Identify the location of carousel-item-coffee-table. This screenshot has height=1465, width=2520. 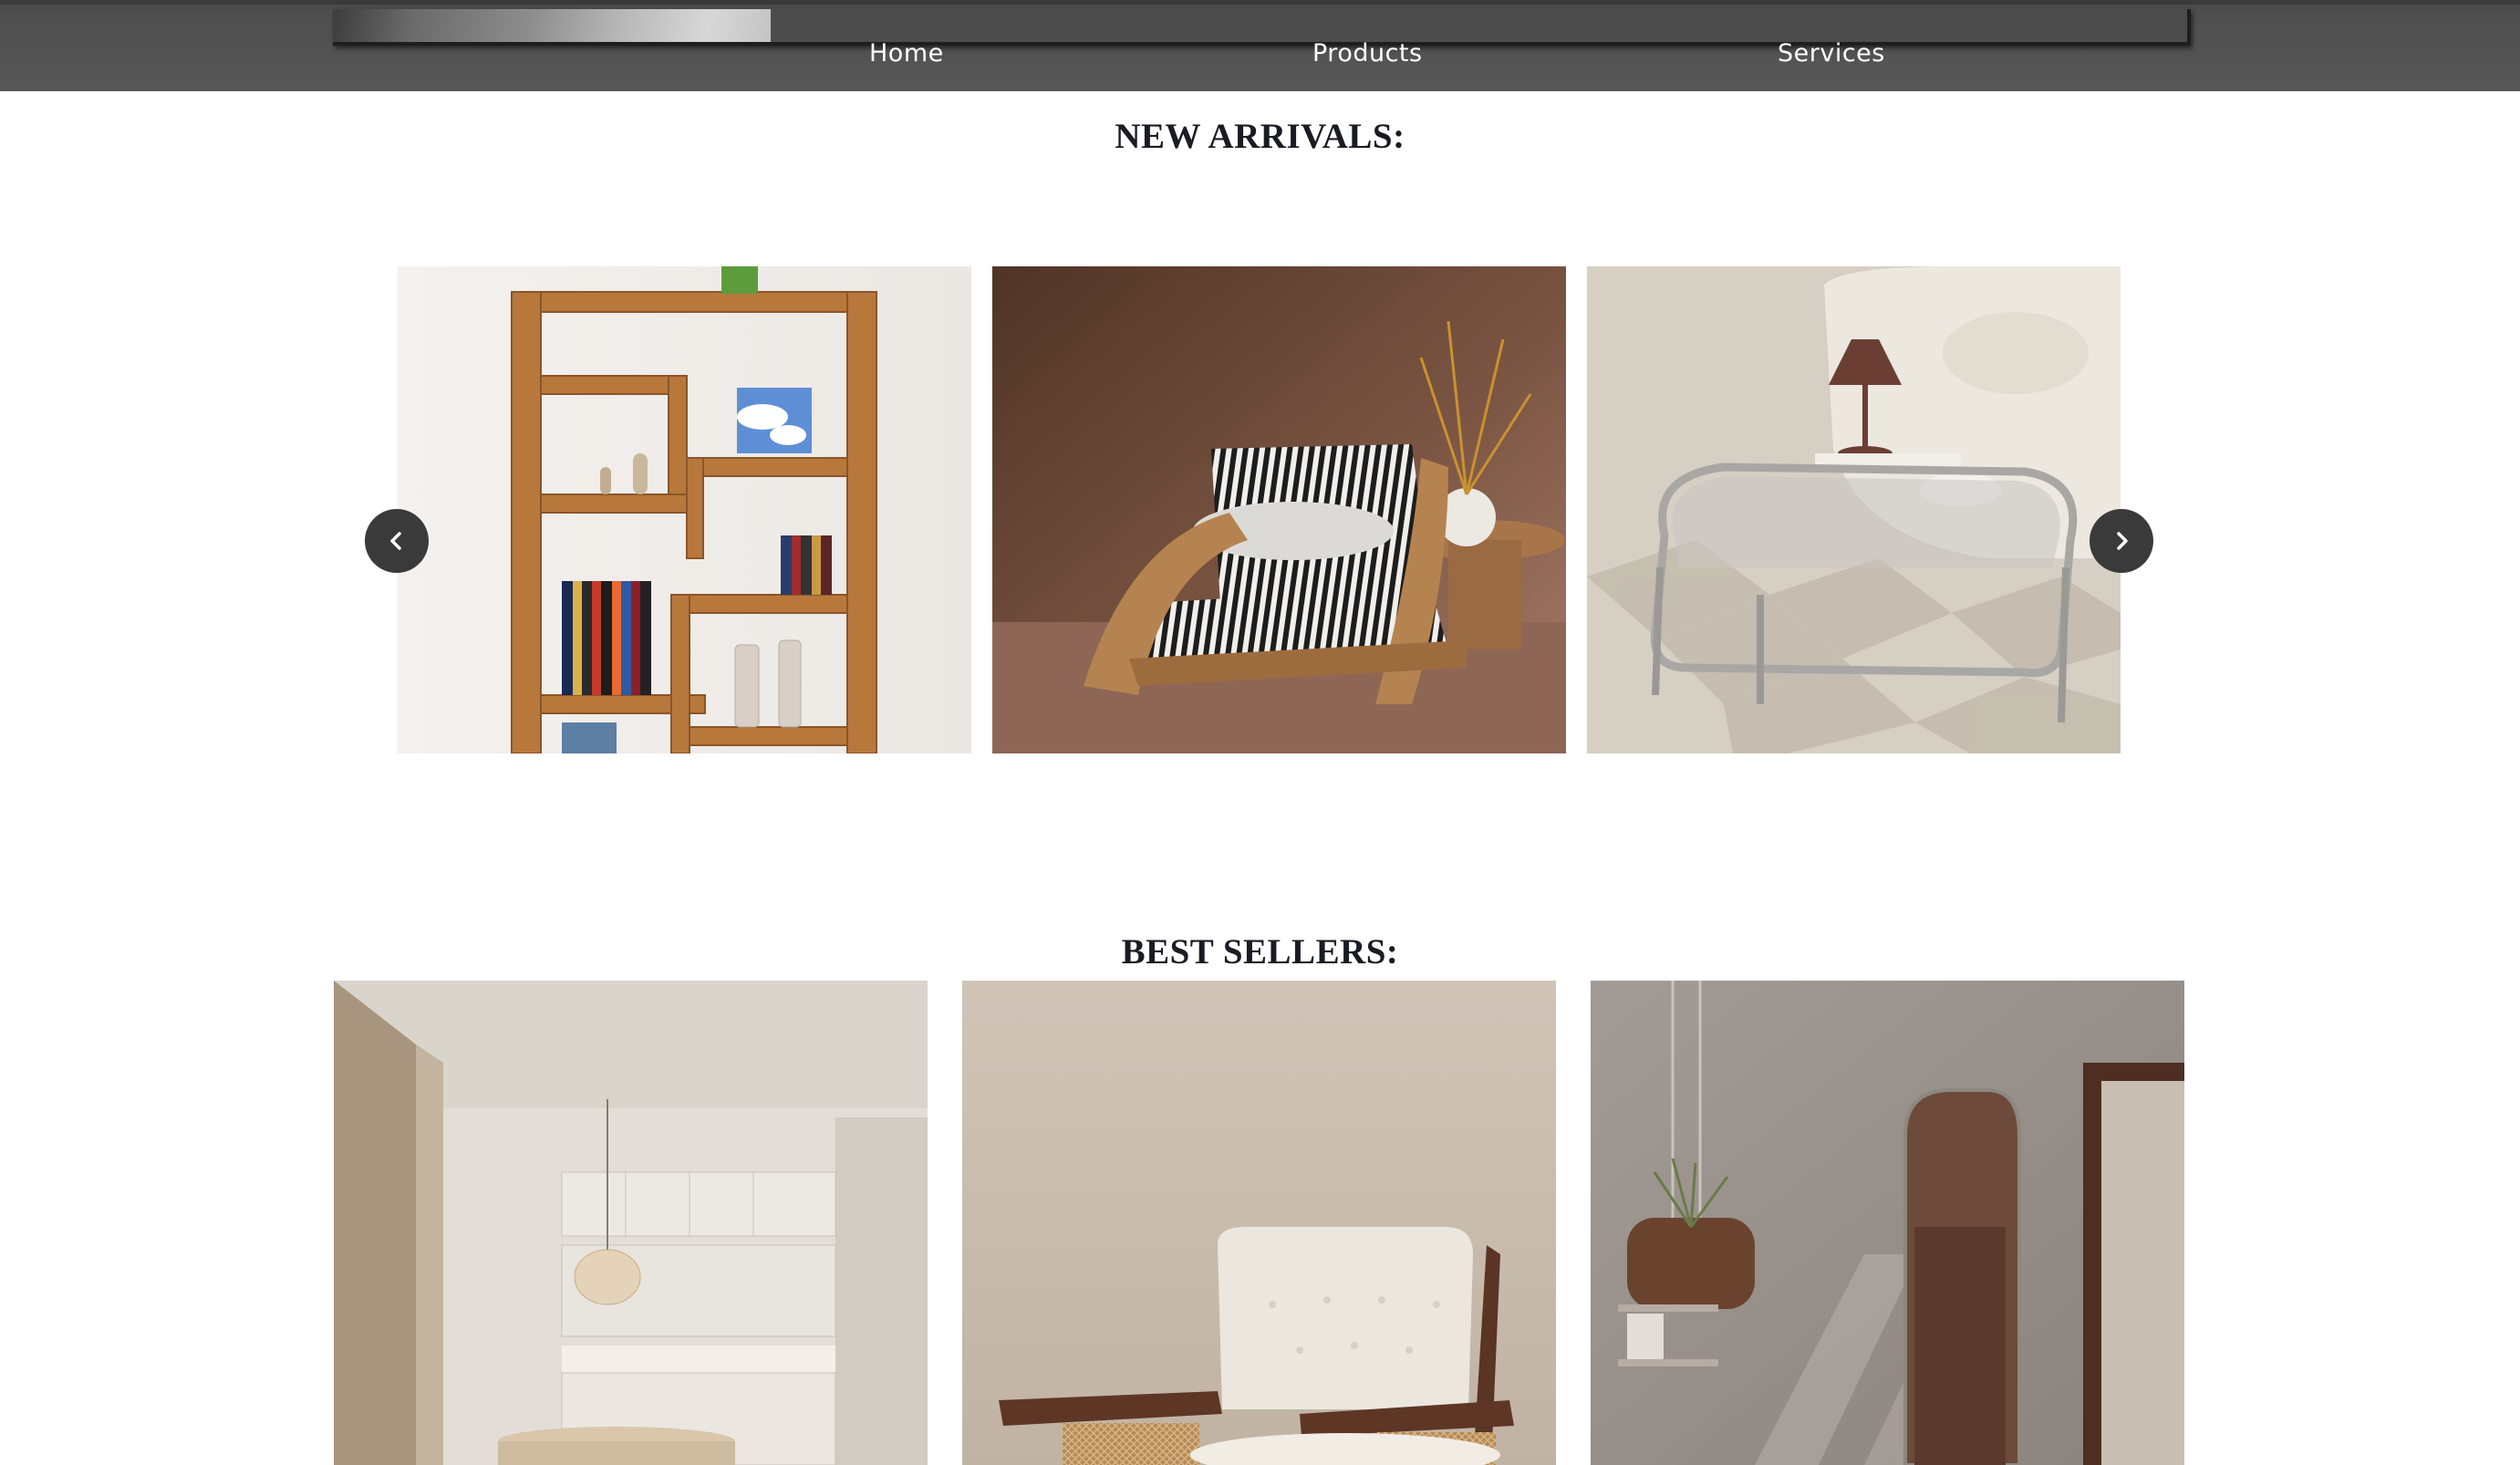
(1854, 510).